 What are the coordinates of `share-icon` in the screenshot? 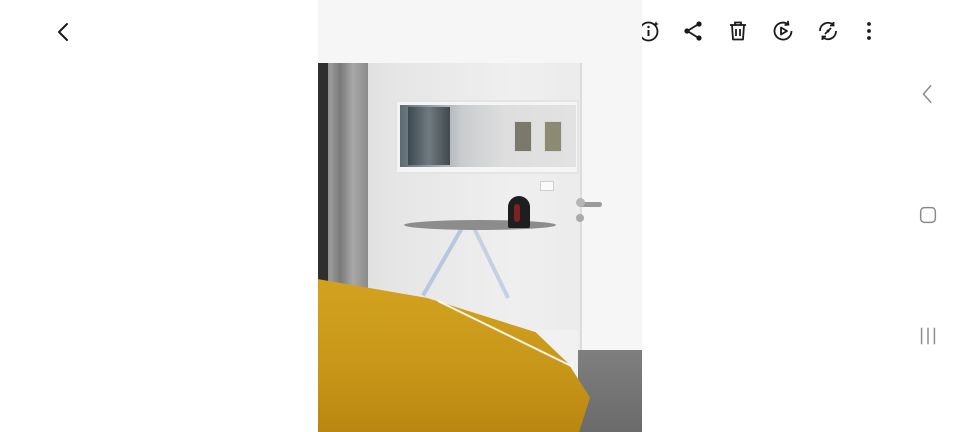 It's located at (693, 31).